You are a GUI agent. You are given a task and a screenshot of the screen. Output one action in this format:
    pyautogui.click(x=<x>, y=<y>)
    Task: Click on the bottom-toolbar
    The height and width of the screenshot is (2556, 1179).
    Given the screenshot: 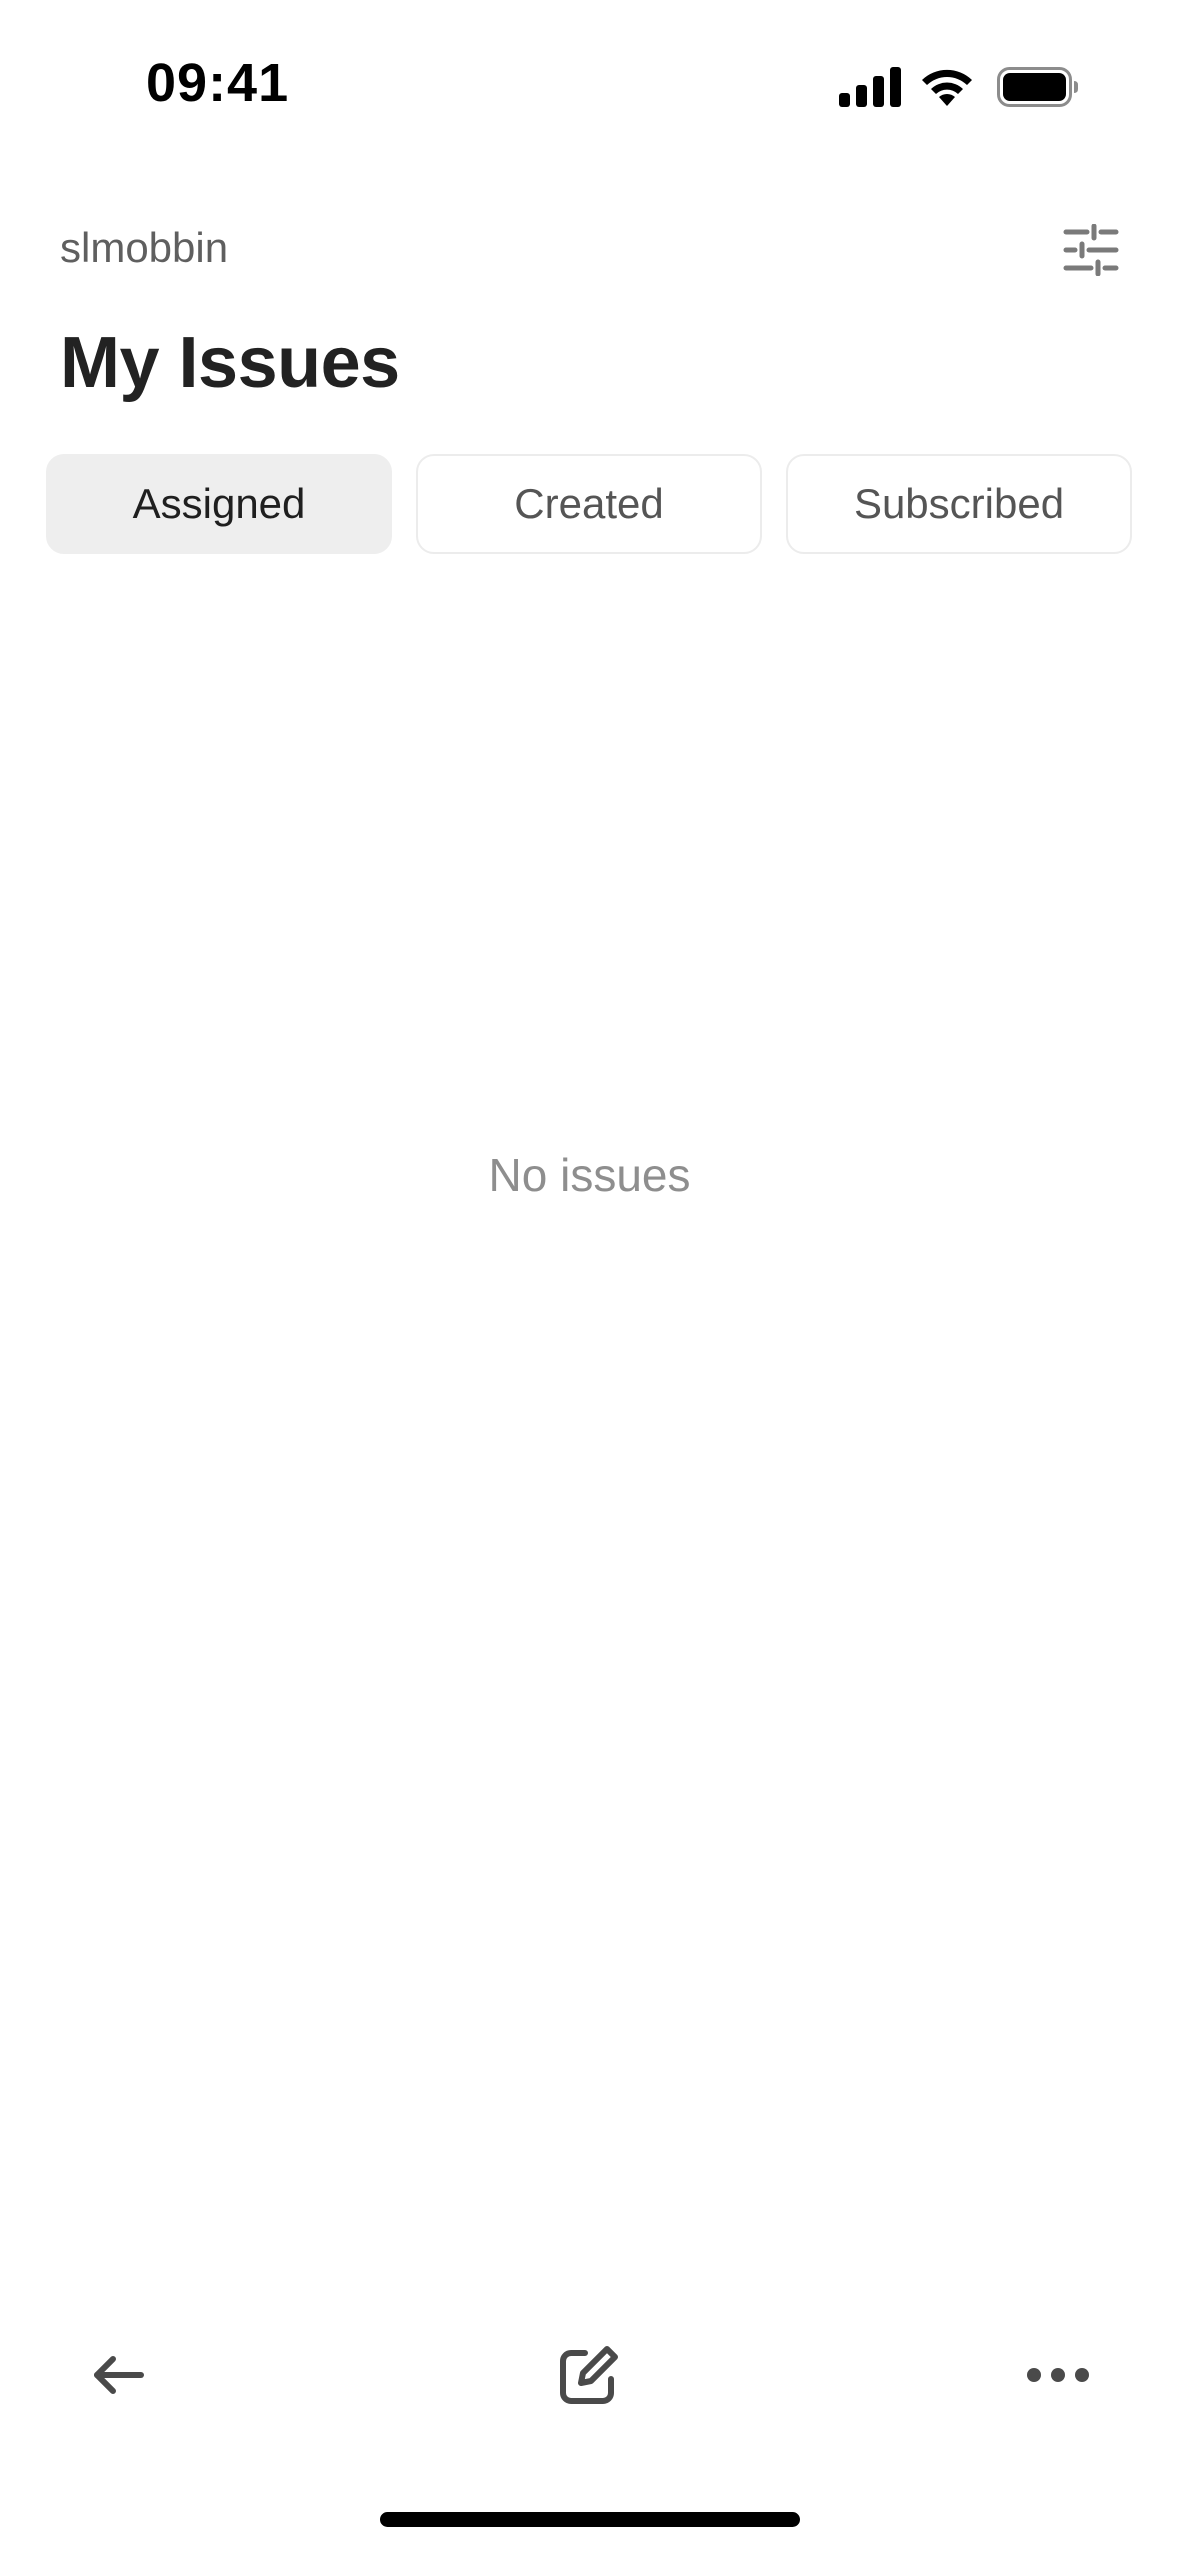 What is the action you would take?
    pyautogui.click(x=589, y=2375)
    